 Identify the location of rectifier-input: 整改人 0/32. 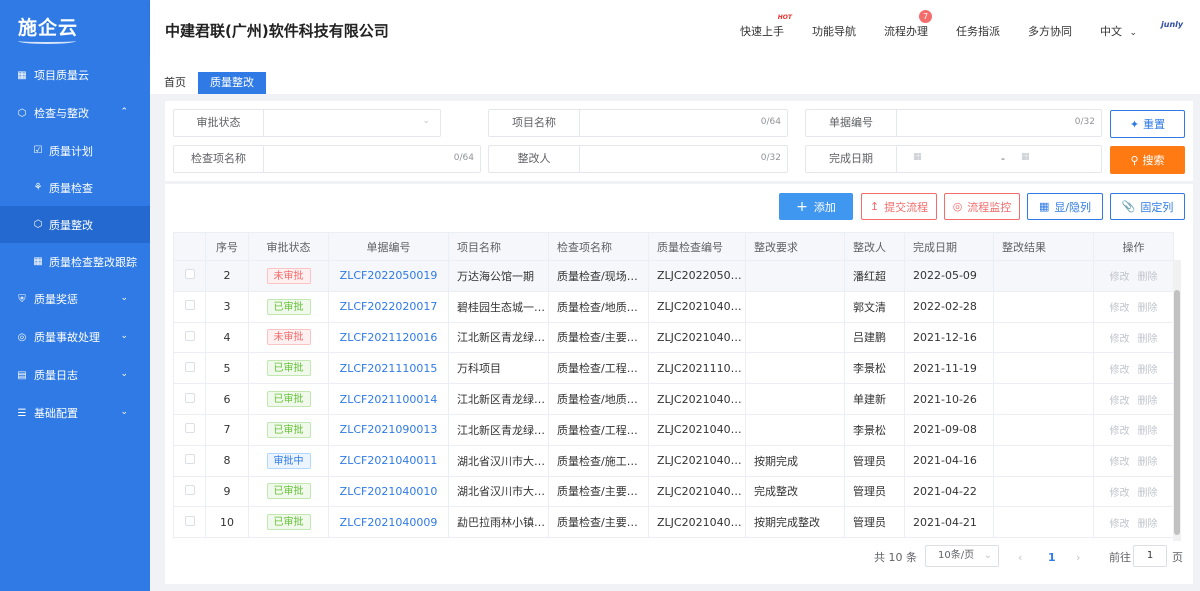
(638, 159).